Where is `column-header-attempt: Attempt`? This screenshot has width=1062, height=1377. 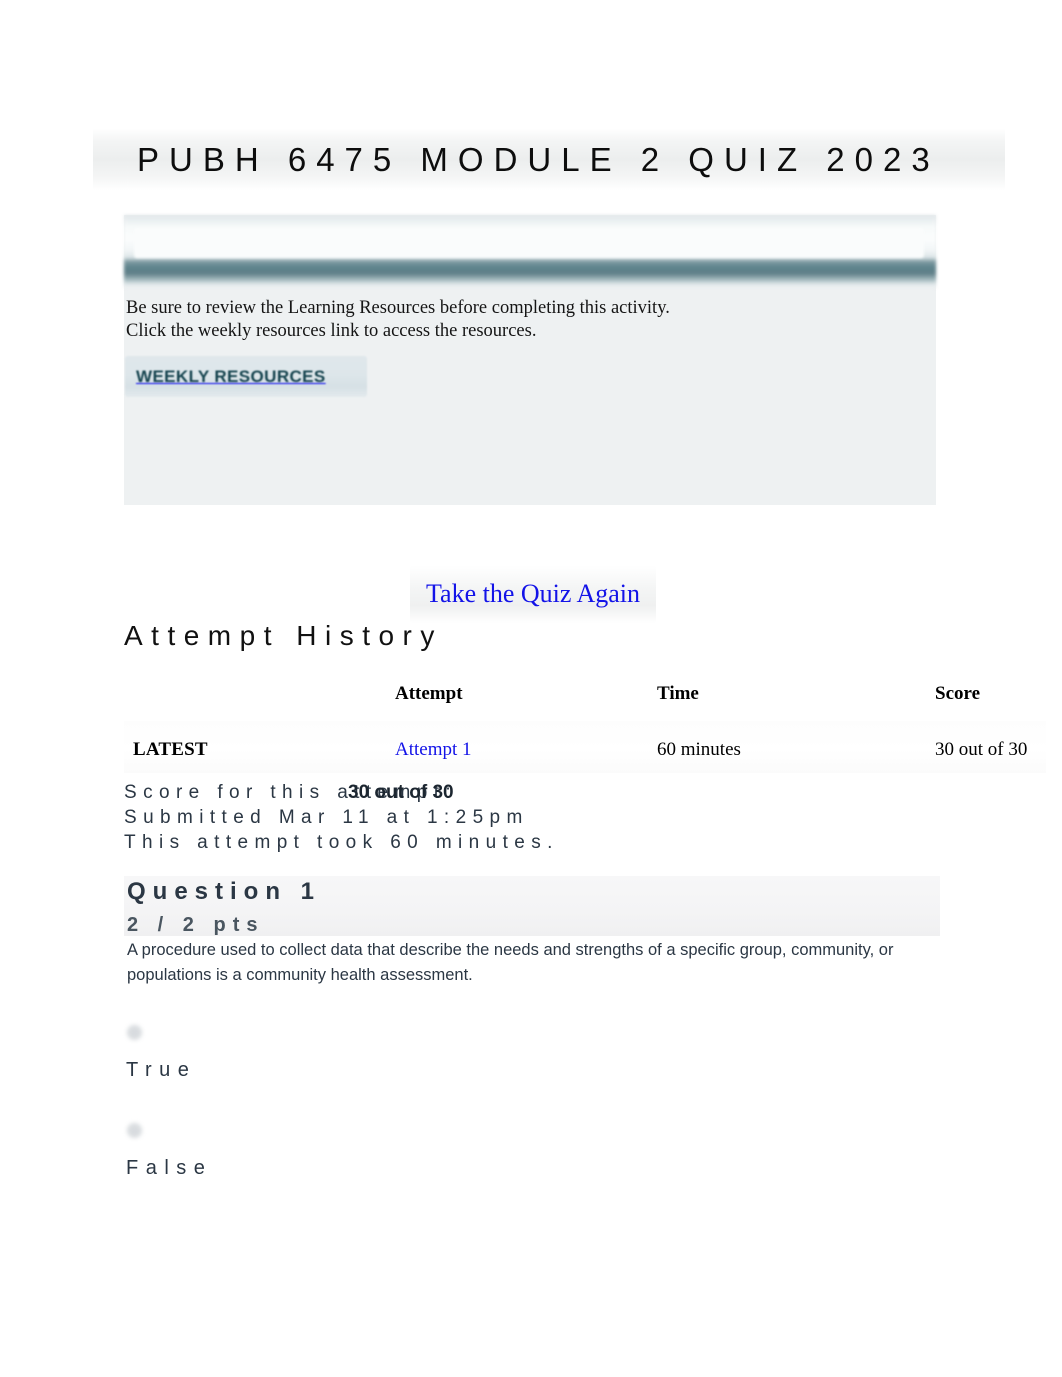 column-header-attempt: Attempt is located at coordinates (429, 693).